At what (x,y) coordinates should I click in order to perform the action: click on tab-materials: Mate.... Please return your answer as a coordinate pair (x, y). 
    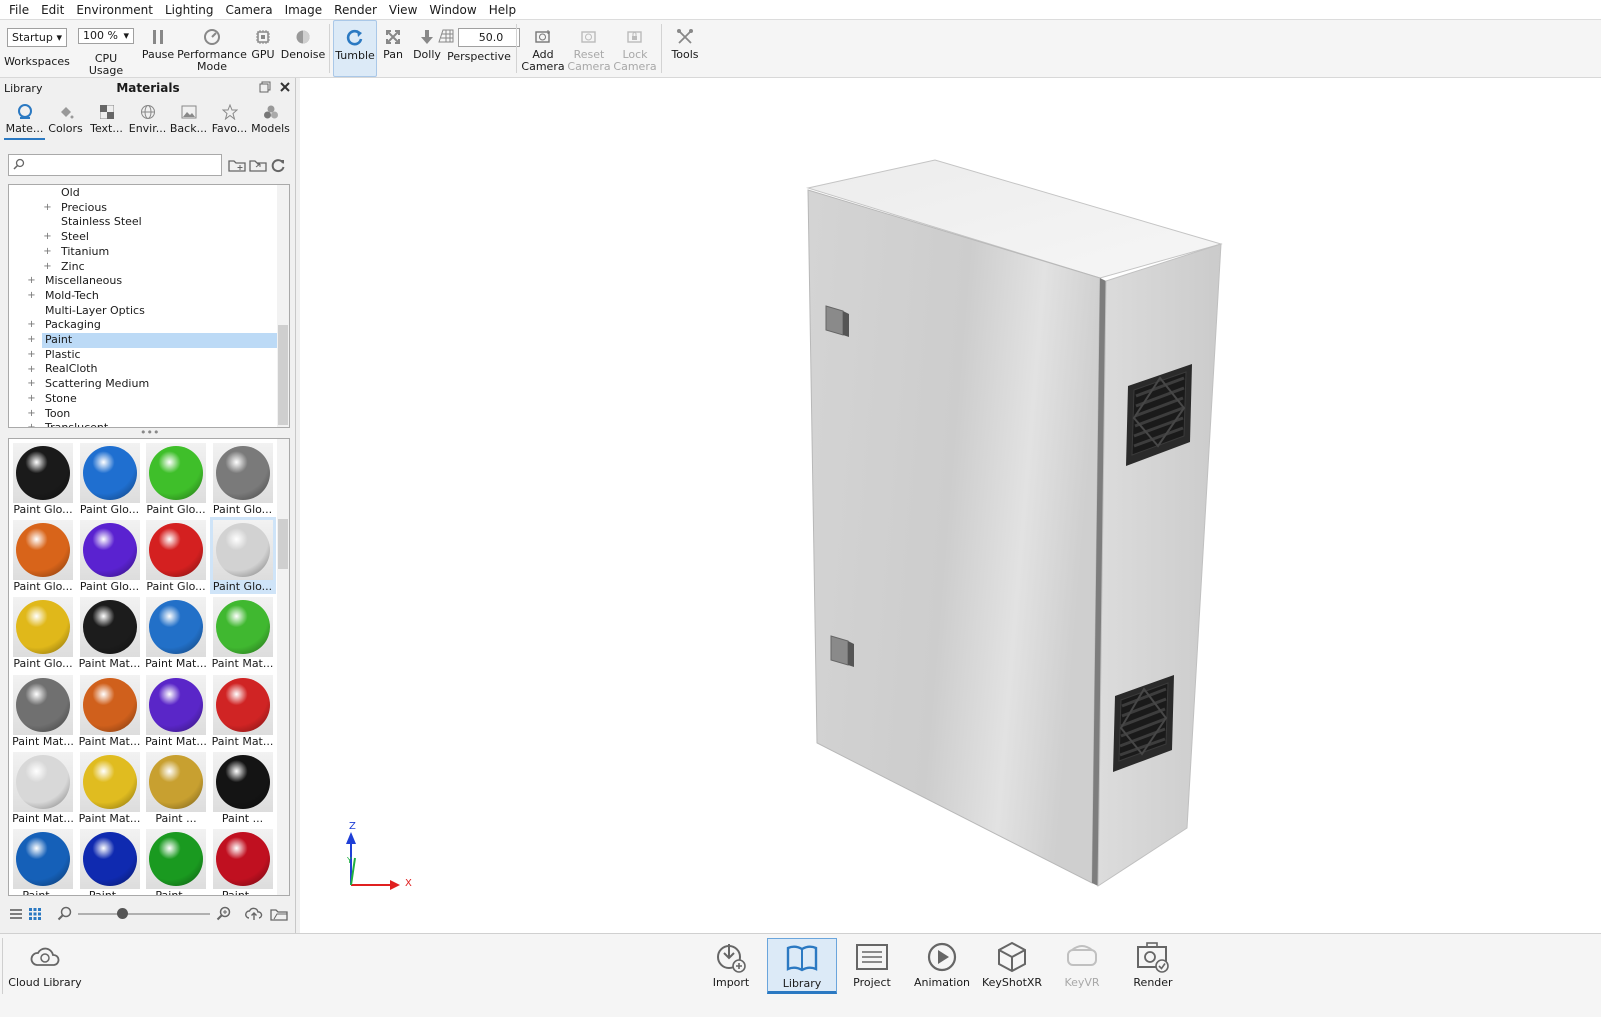
    Looking at the image, I should click on (24, 121).